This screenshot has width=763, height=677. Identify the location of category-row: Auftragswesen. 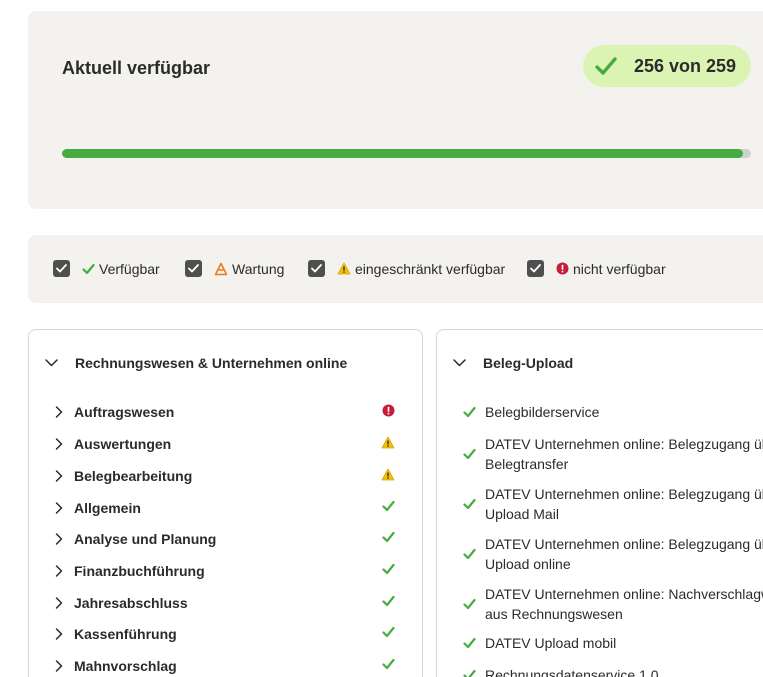
(225, 412).